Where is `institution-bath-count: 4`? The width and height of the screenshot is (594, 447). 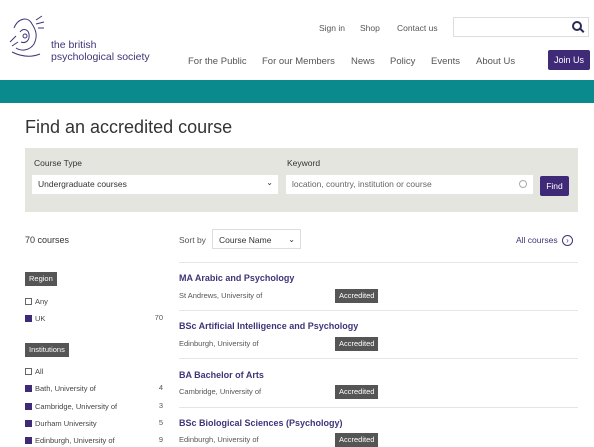 institution-bath-count: 4 is located at coordinates (160, 387).